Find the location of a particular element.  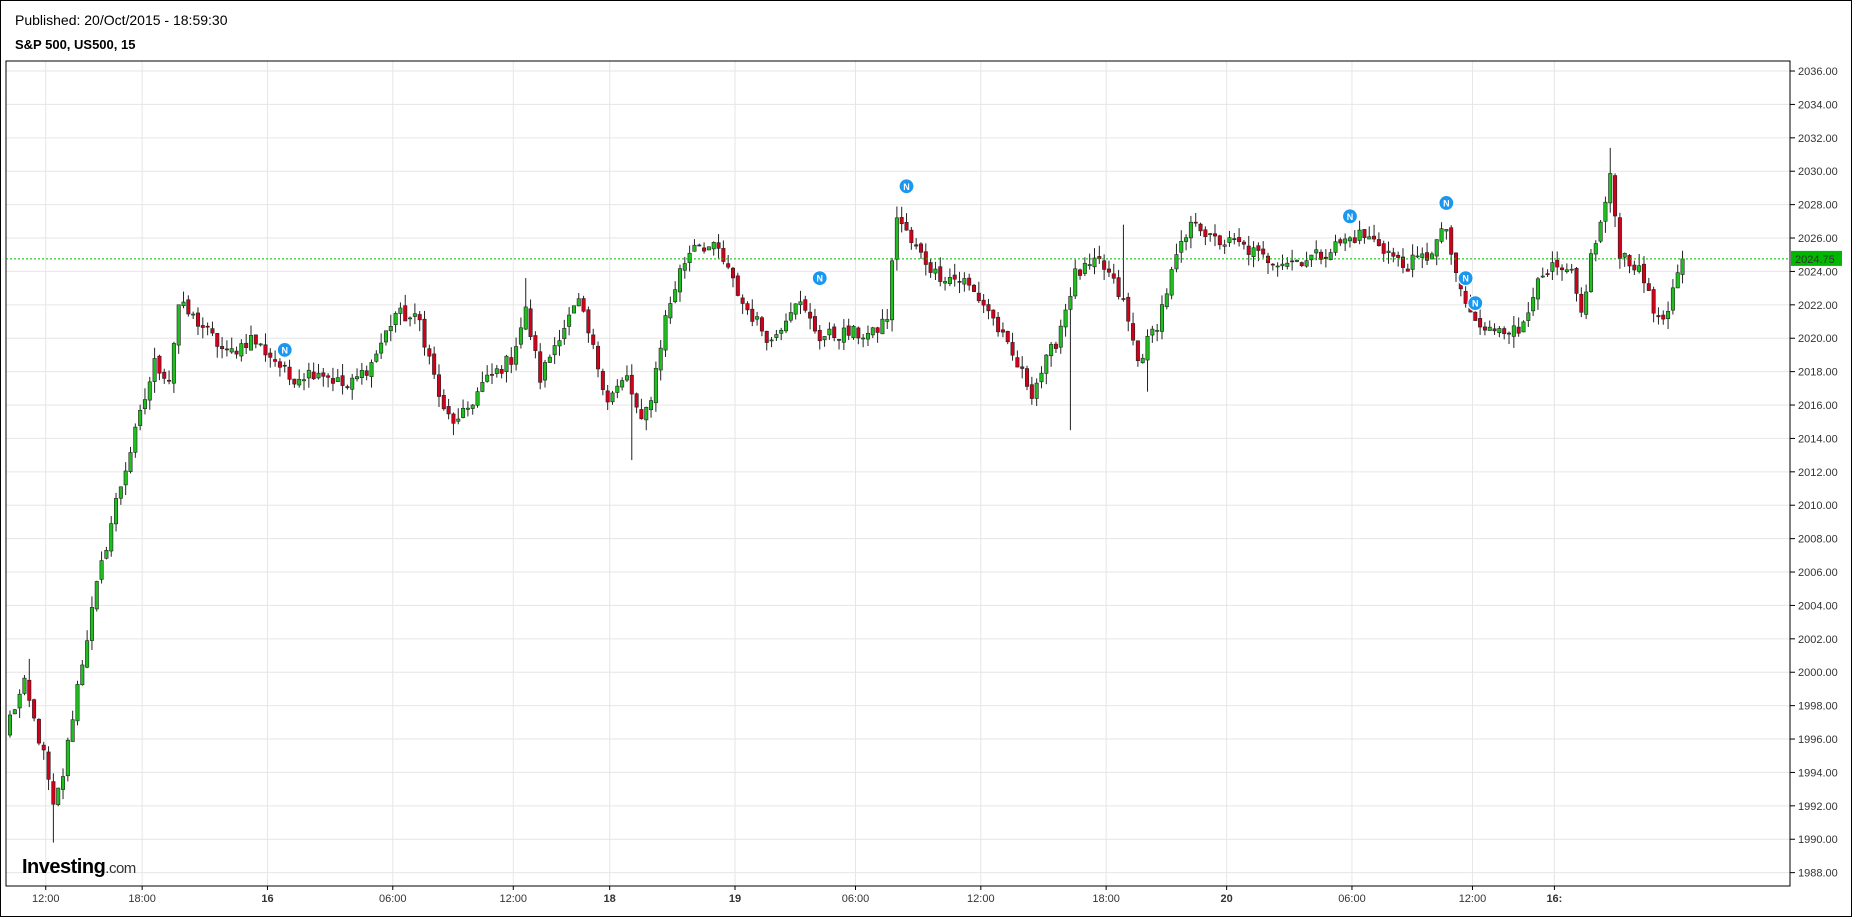

investing-logo: Investing.com is located at coordinates (79, 867).